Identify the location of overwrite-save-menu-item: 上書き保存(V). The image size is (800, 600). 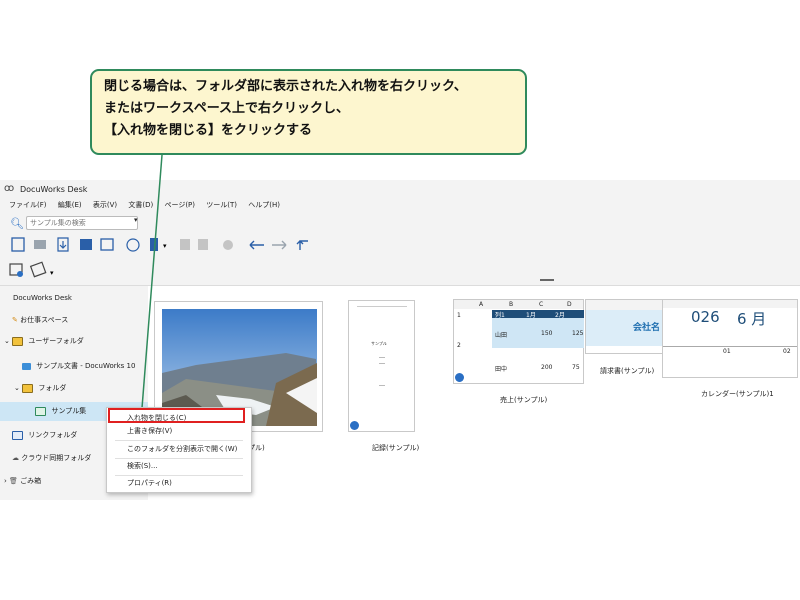
(149, 431).